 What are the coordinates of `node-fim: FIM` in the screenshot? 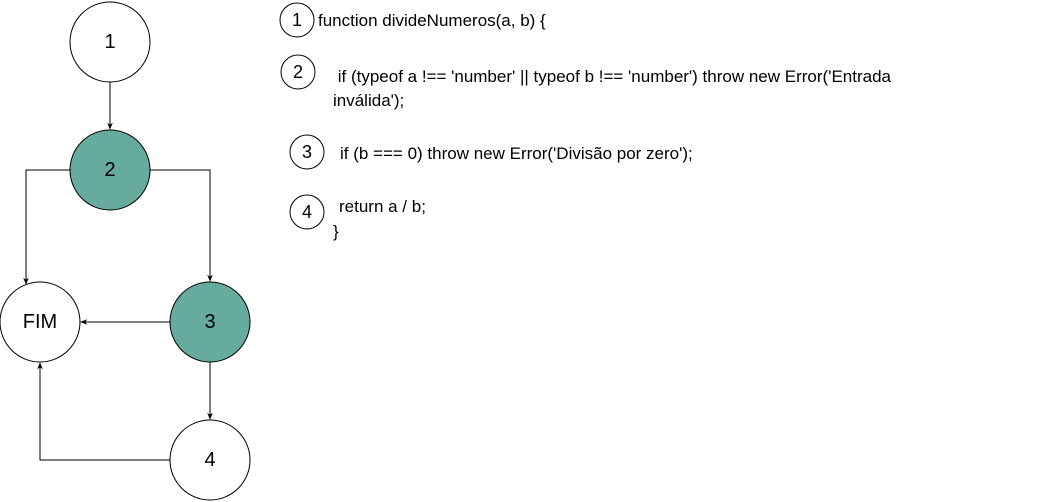 It's located at (40, 322).